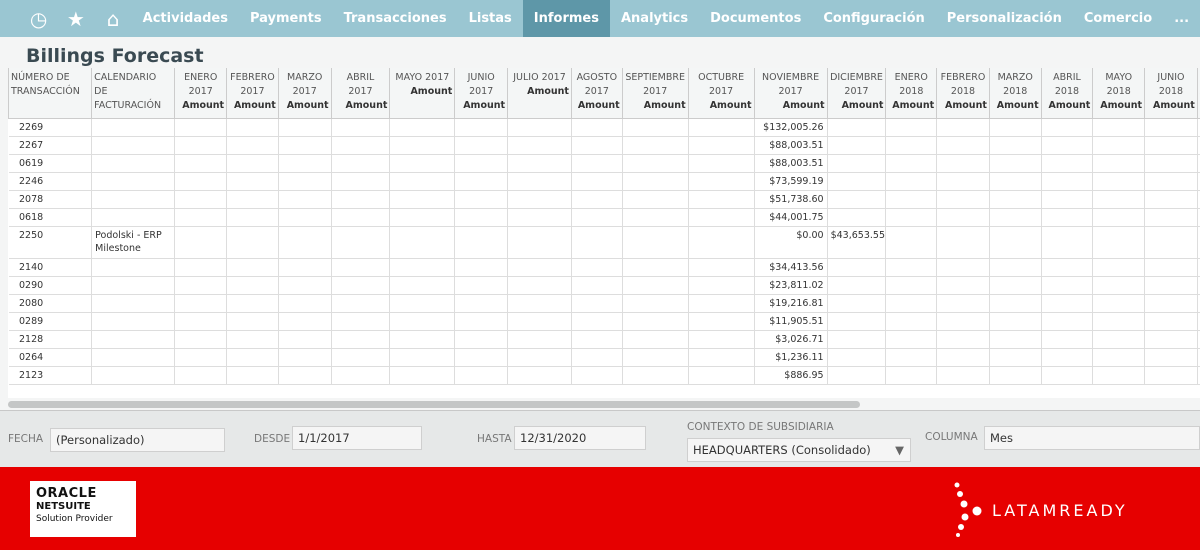  What do you see at coordinates (596, 93) in the screenshot?
I see `header-month: AGOSTO 2017 Amount` at bounding box center [596, 93].